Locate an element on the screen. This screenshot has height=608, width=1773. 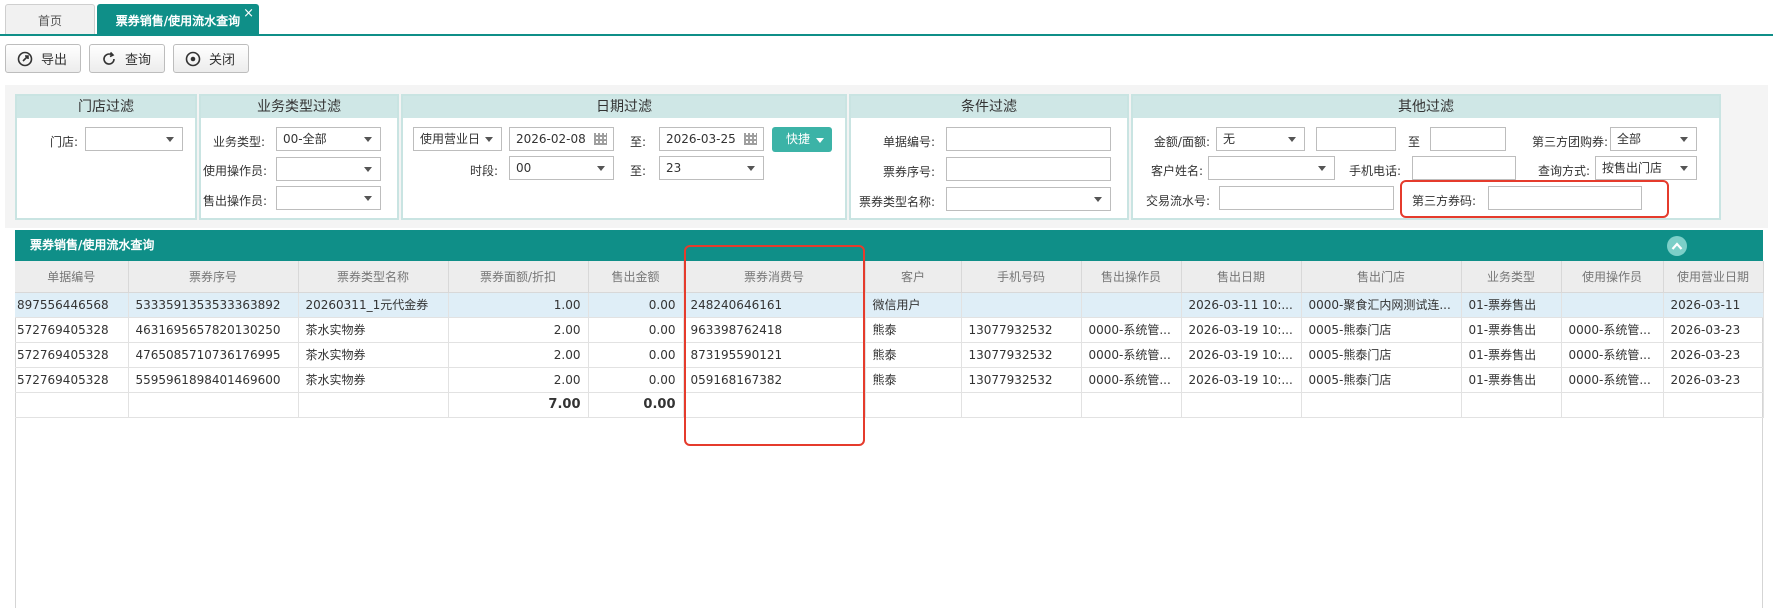
query-label: 查询 is located at coordinates (138, 60).